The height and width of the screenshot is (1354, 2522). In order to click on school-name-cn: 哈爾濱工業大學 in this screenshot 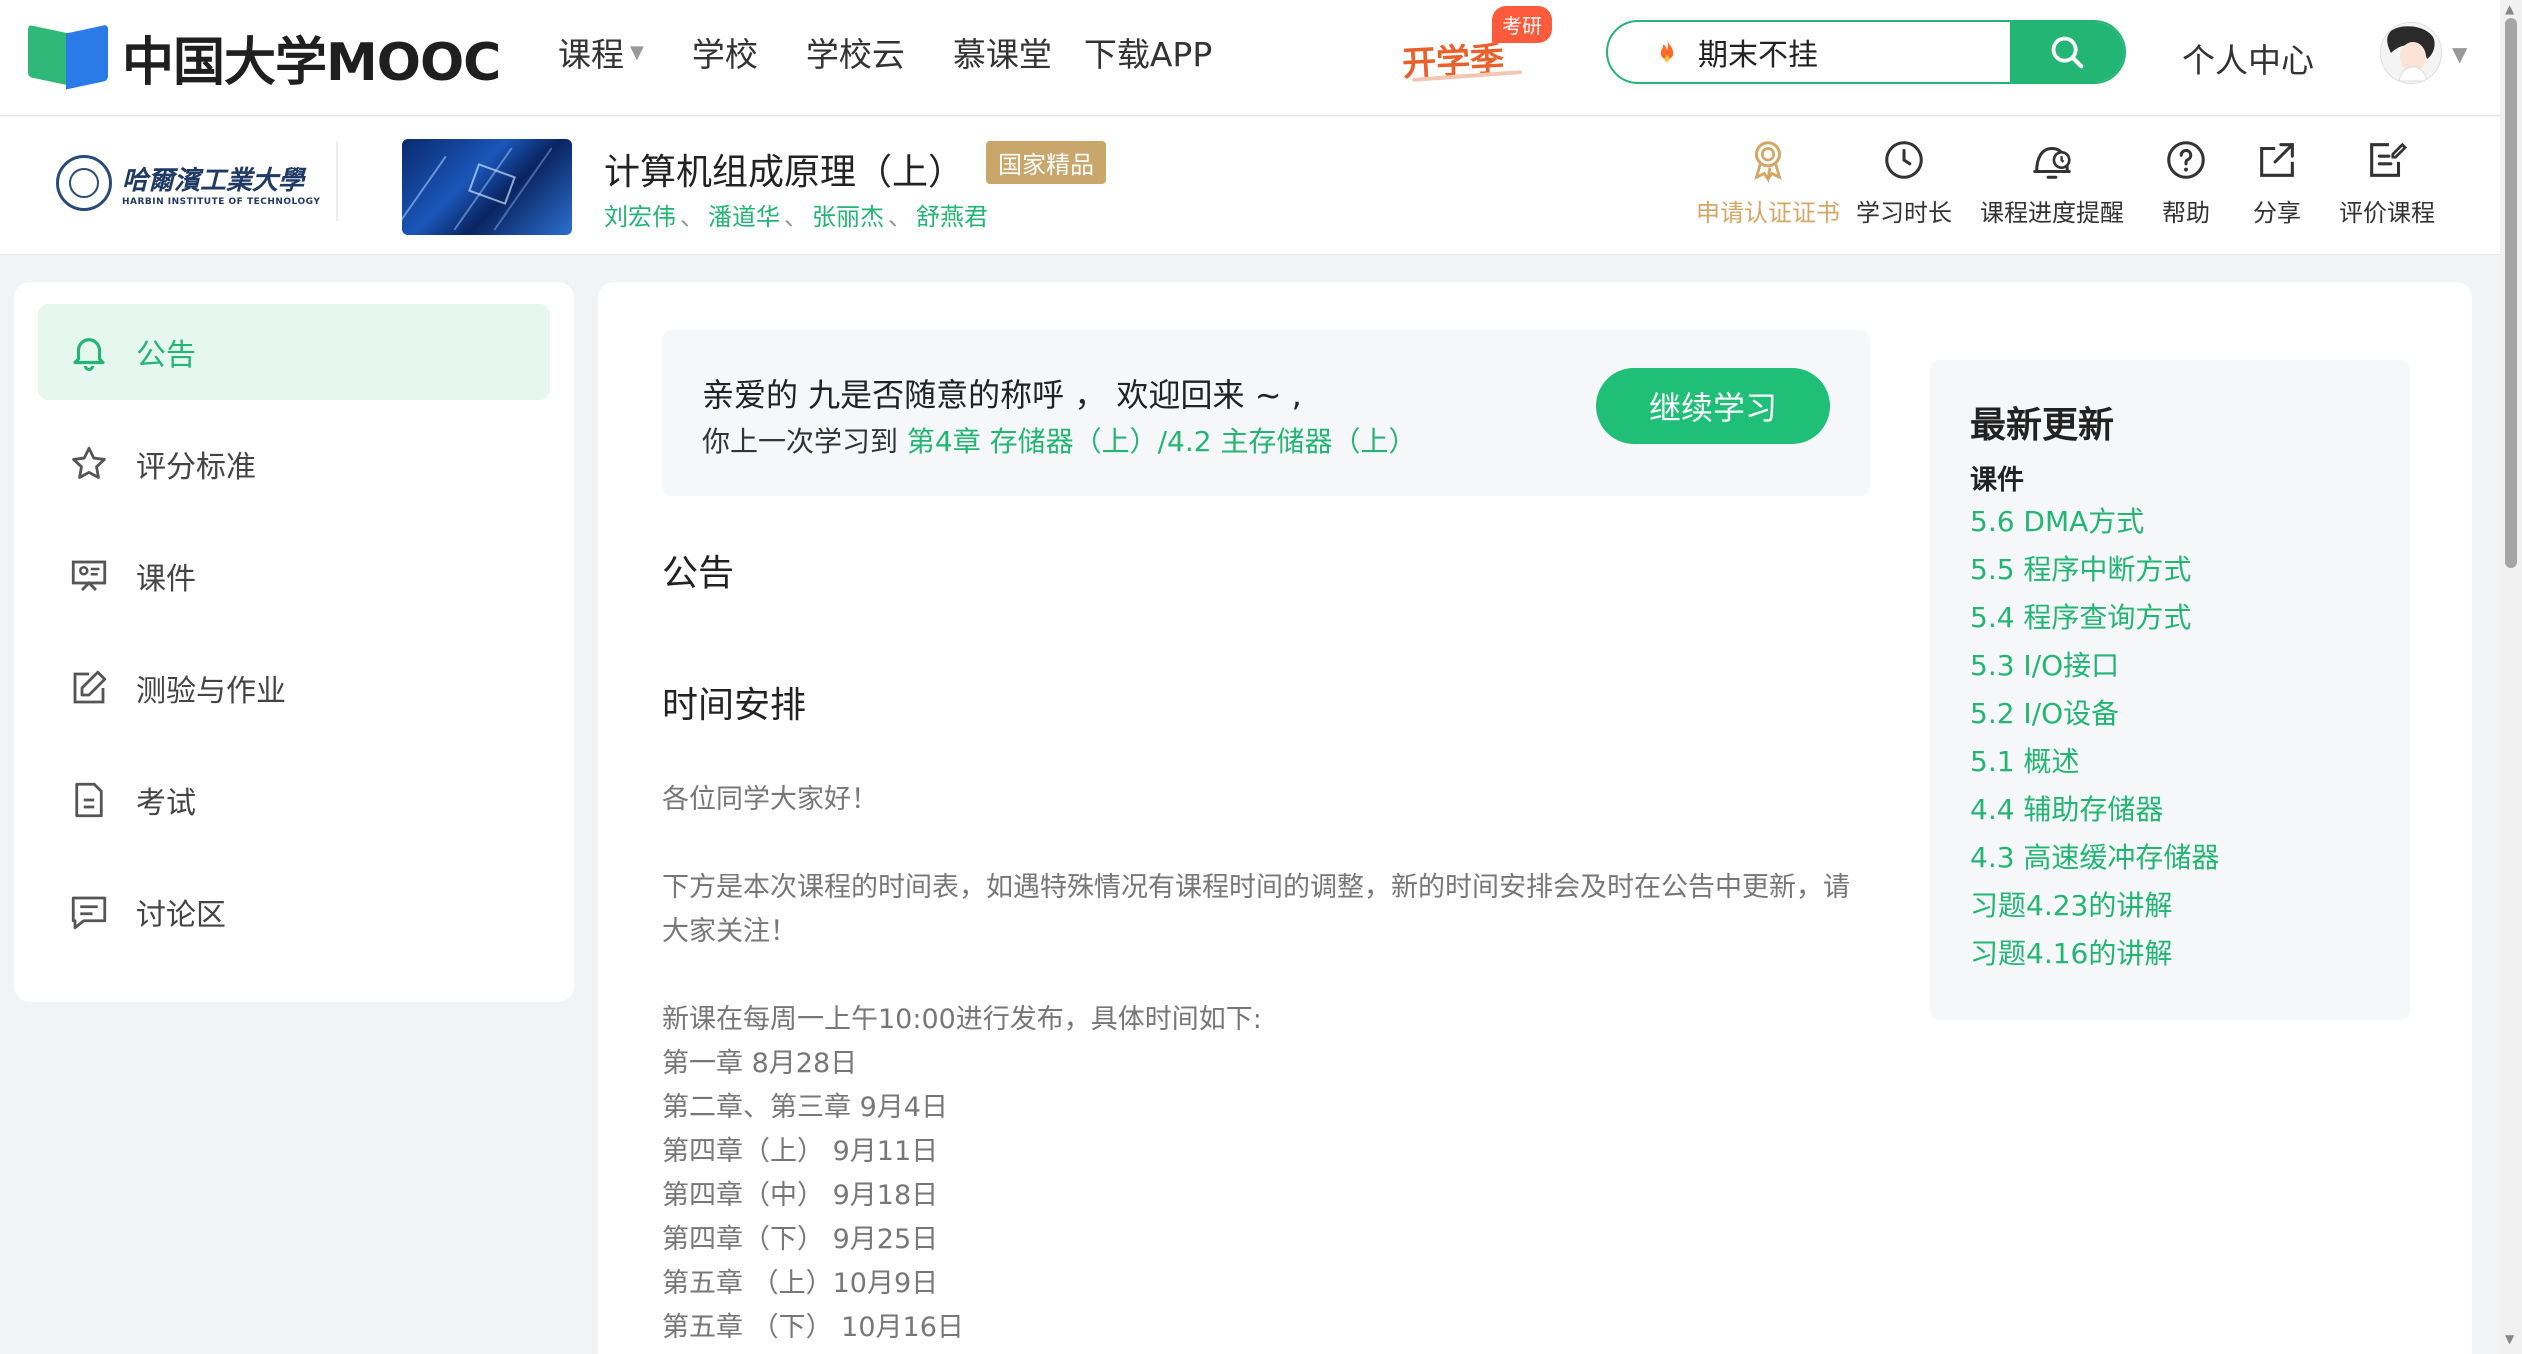, I will do `click(213, 180)`.